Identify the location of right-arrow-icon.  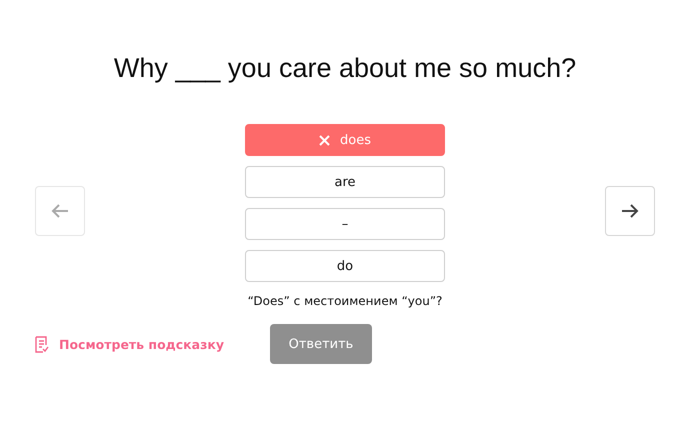
(630, 211).